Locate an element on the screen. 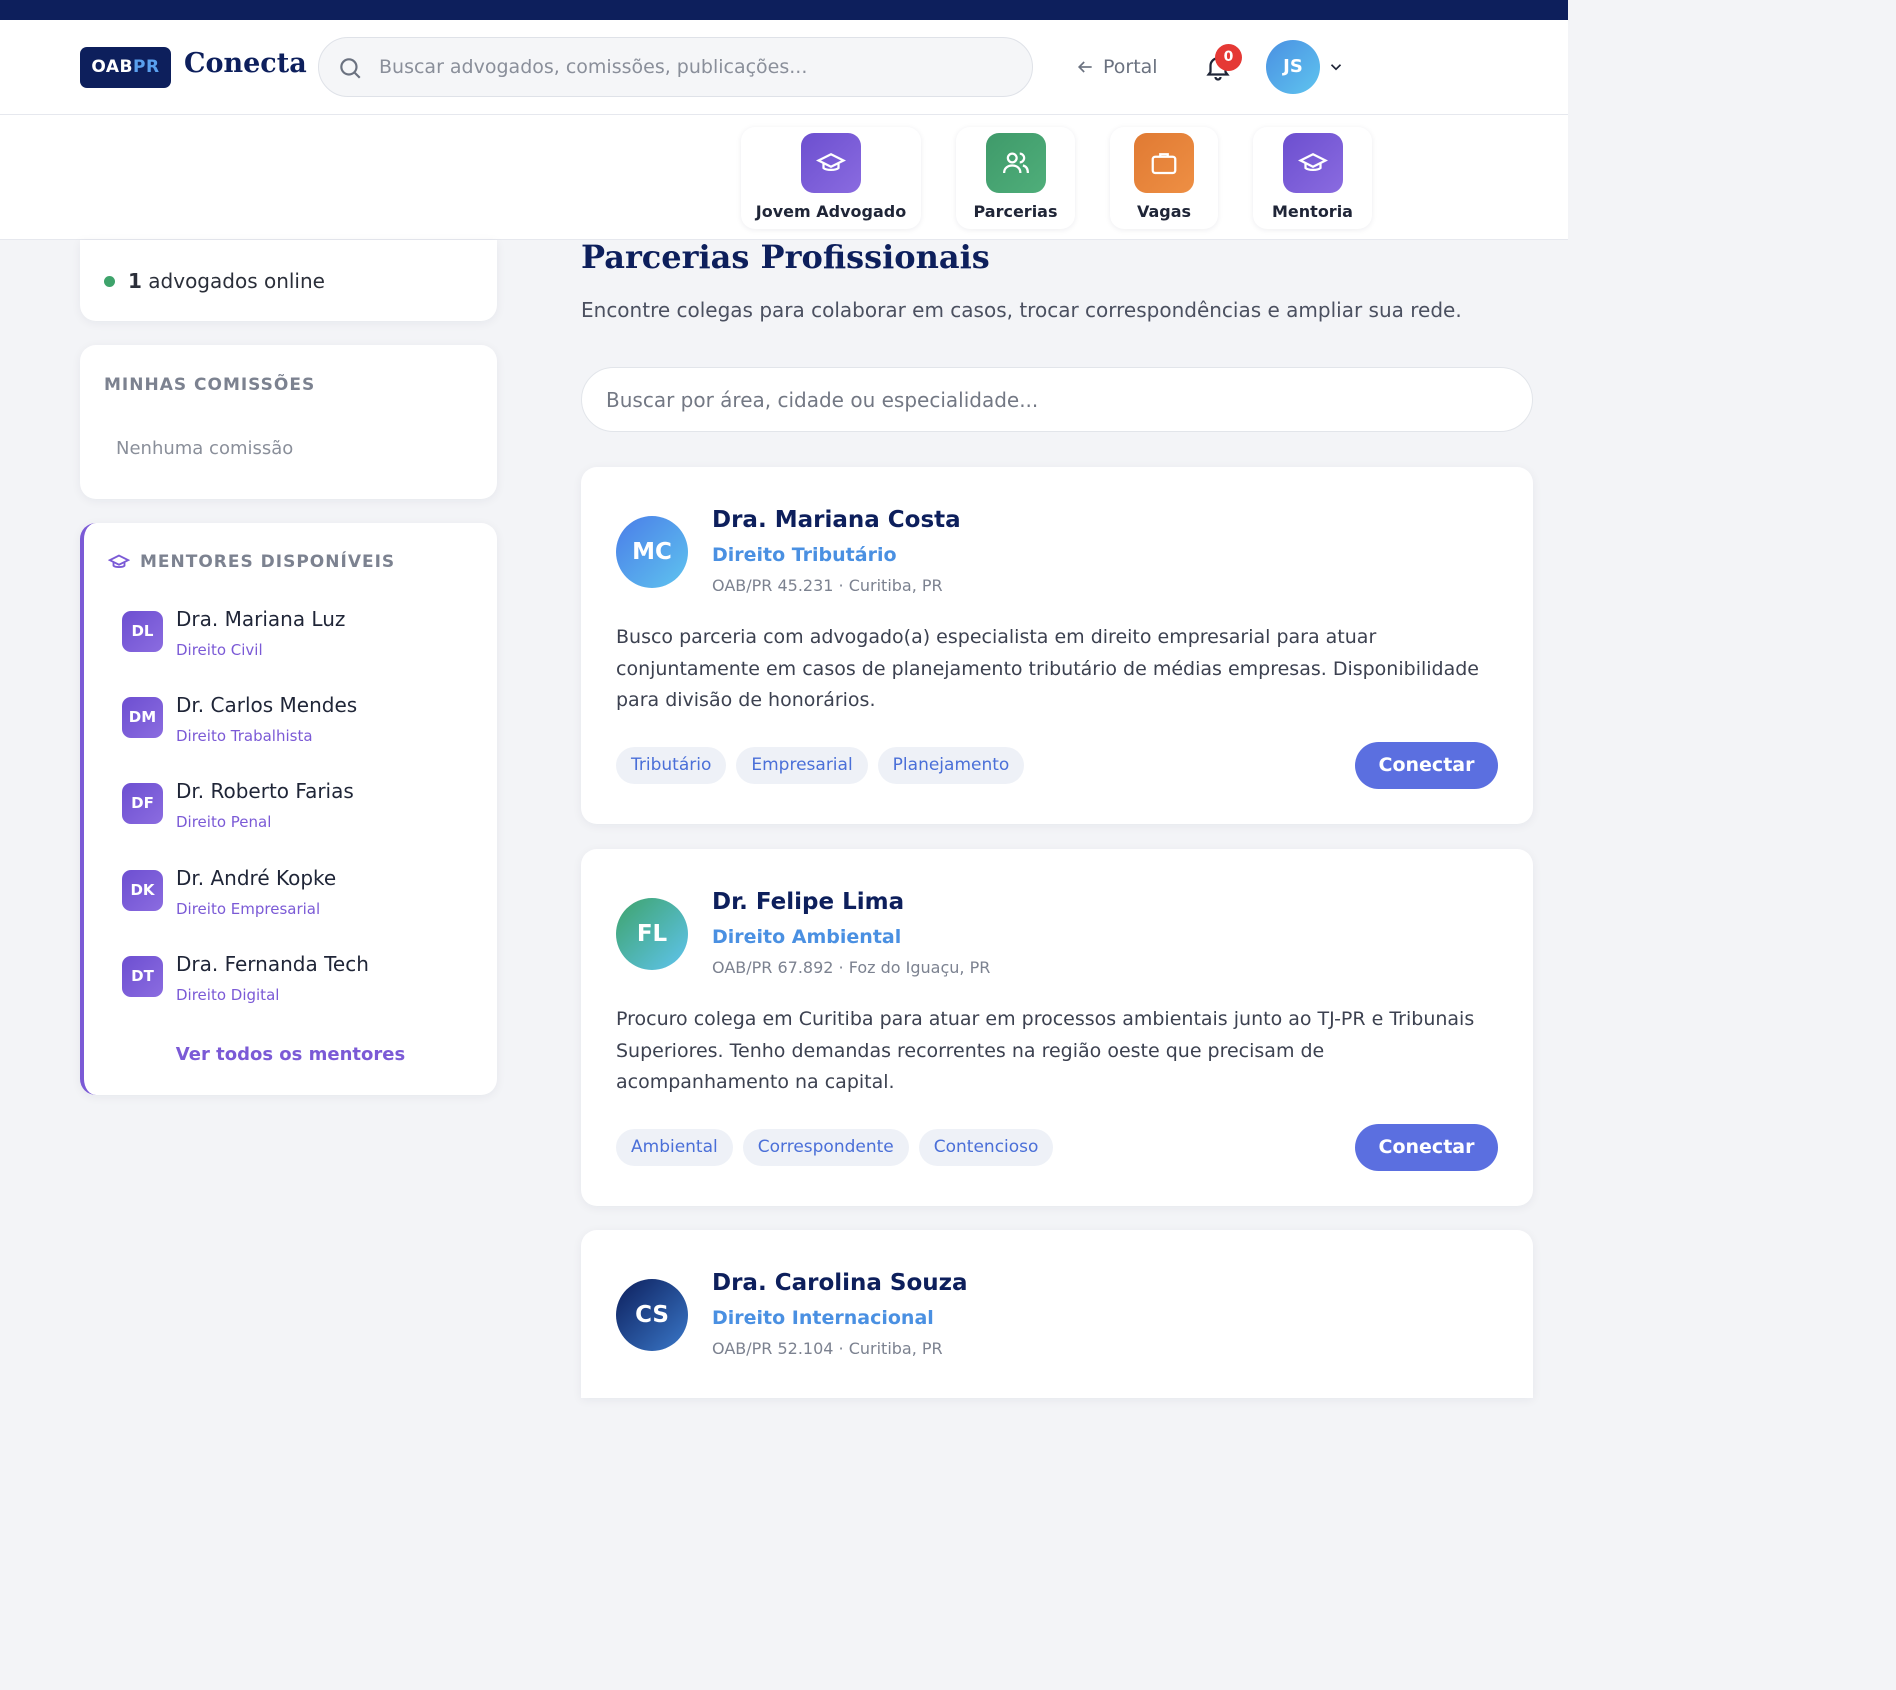 The height and width of the screenshot is (1690, 1896). briefcase-icon is located at coordinates (1164, 163).